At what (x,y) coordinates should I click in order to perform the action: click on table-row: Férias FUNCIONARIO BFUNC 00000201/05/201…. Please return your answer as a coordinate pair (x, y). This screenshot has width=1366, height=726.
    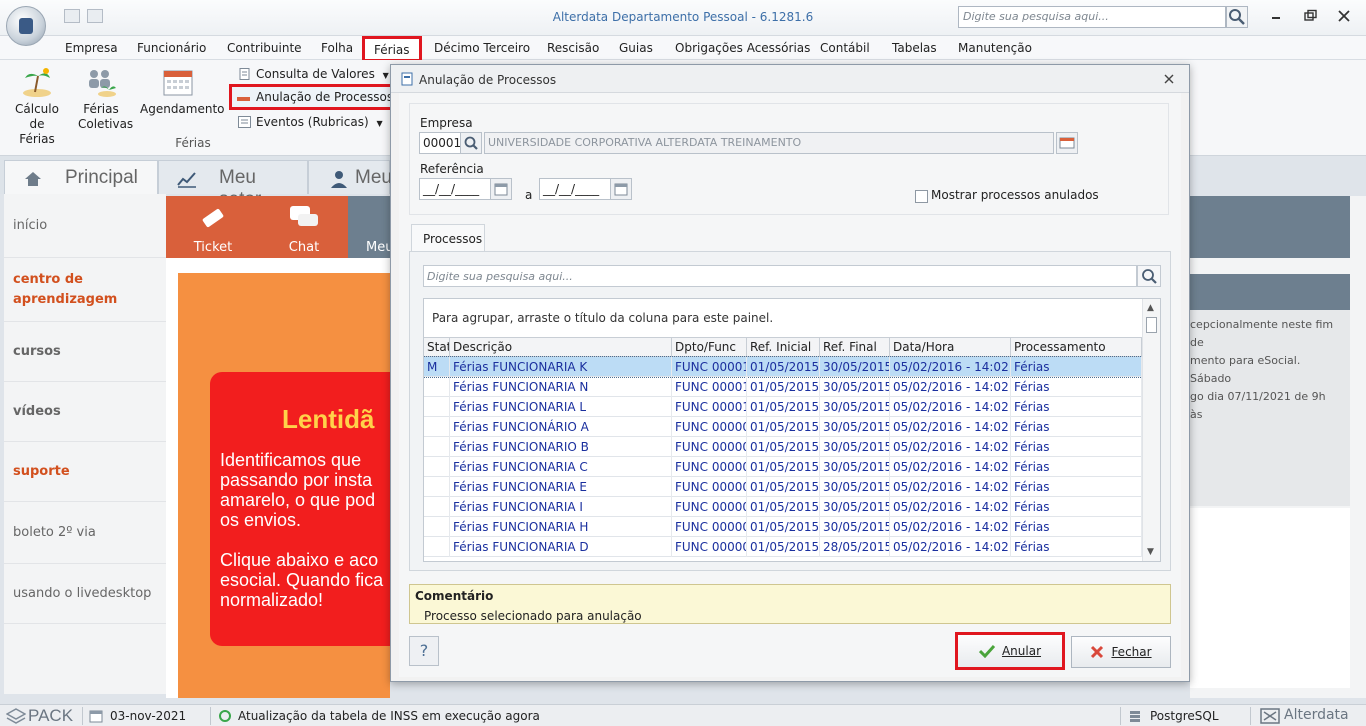
    Looking at the image, I should click on (783, 447).